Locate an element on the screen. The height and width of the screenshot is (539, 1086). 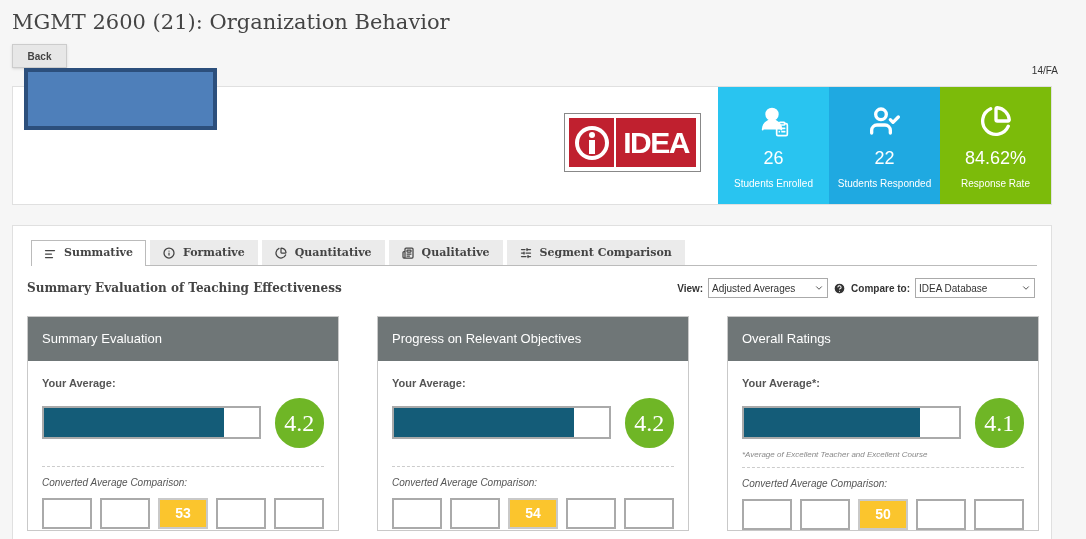
page-title: MGMT 2600 (21): Organization Behavior is located at coordinates (231, 22).